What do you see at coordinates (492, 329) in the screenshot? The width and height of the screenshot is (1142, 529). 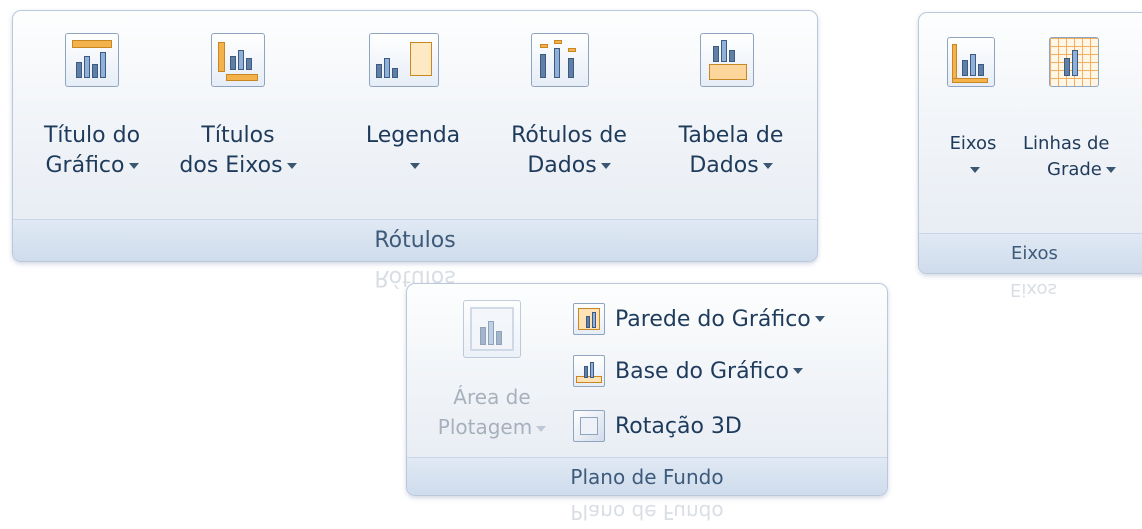 I see `plot-area-icon` at bounding box center [492, 329].